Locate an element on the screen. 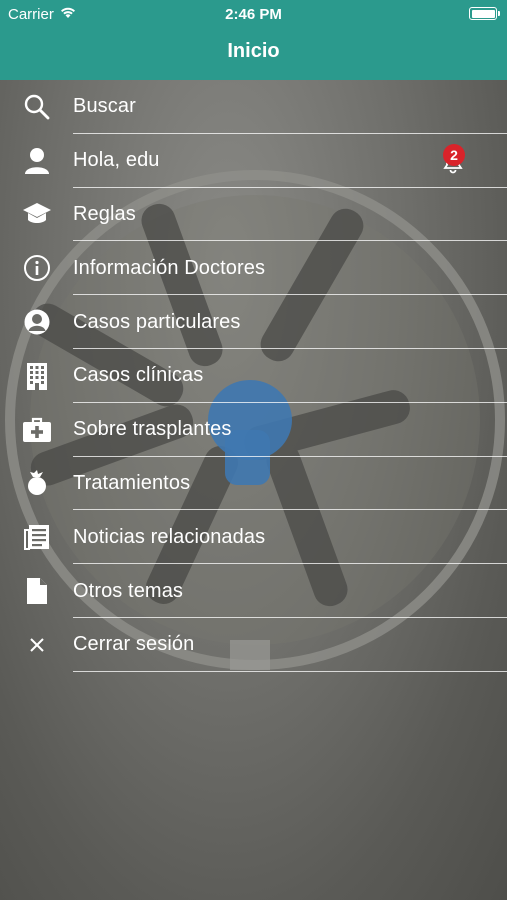 This screenshot has width=507, height=900. notification-badge: 2 is located at coordinates (454, 154).